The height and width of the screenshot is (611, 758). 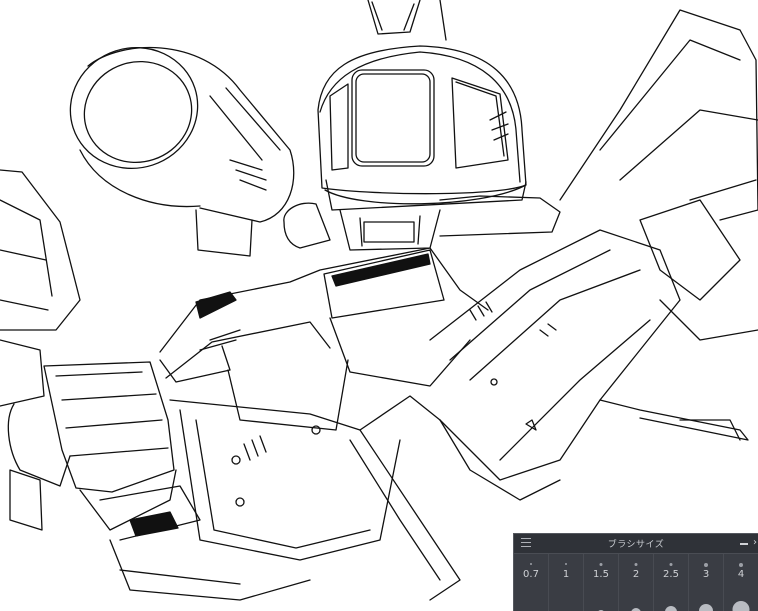 What do you see at coordinates (744, 544) in the screenshot?
I see `minimize-icon` at bounding box center [744, 544].